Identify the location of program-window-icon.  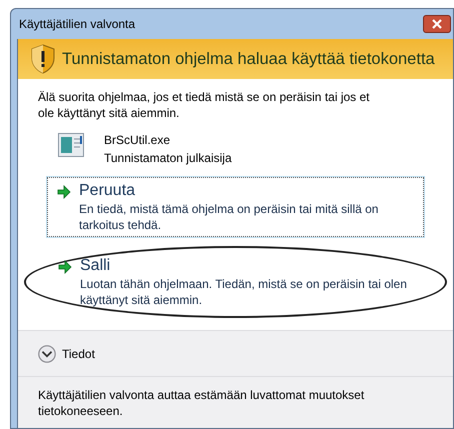
(71, 145).